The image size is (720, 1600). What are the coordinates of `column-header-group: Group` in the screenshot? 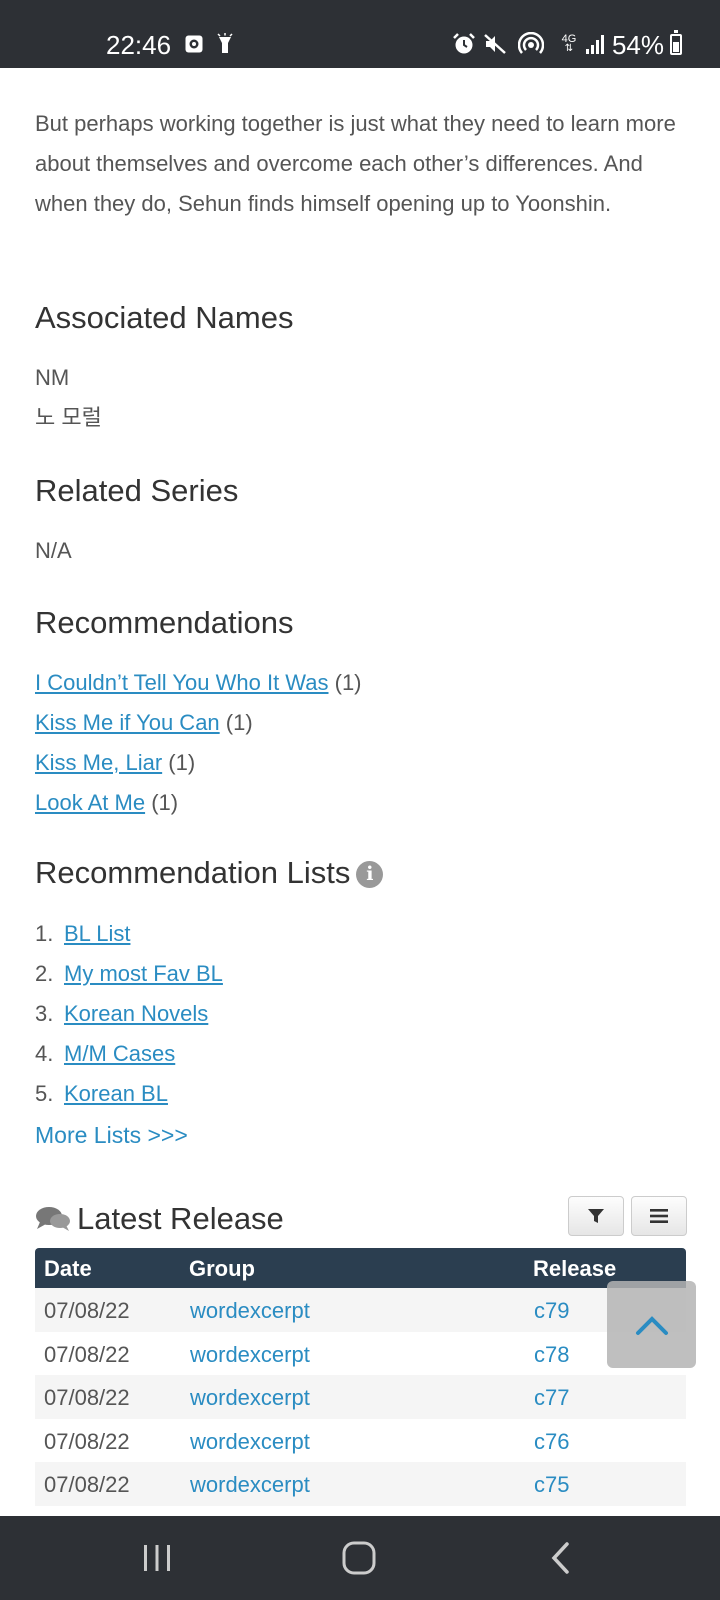 It's located at (222, 1269).